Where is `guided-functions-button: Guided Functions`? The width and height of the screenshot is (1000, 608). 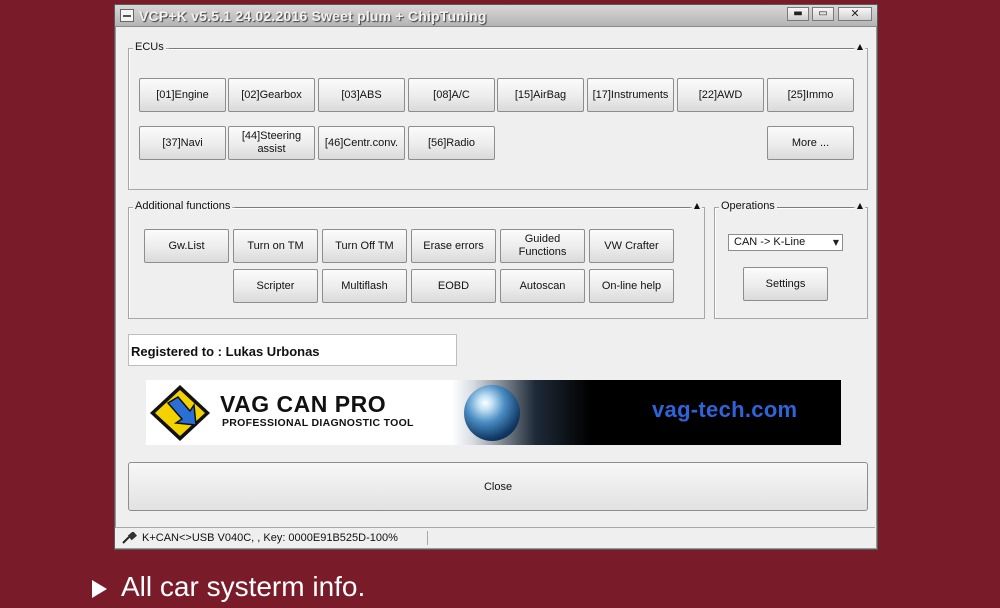
guided-functions-button: Guided Functions is located at coordinates (542, 246).